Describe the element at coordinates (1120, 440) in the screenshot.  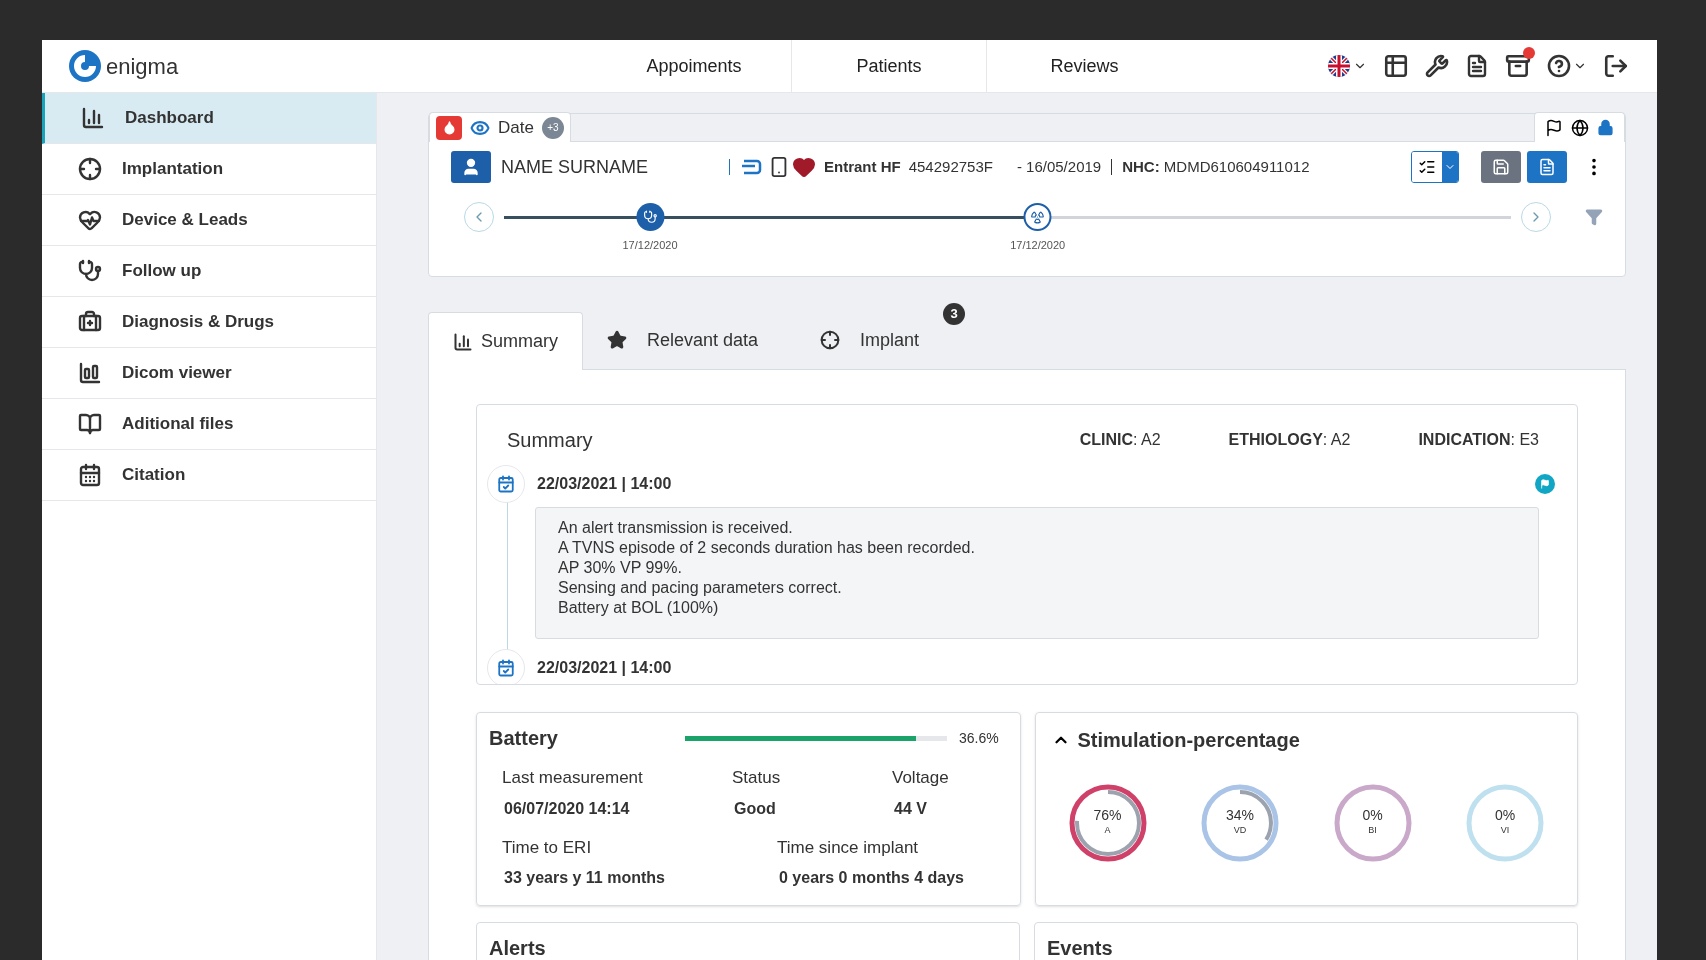
I see `code-label: CLINIC: A2` at that location.